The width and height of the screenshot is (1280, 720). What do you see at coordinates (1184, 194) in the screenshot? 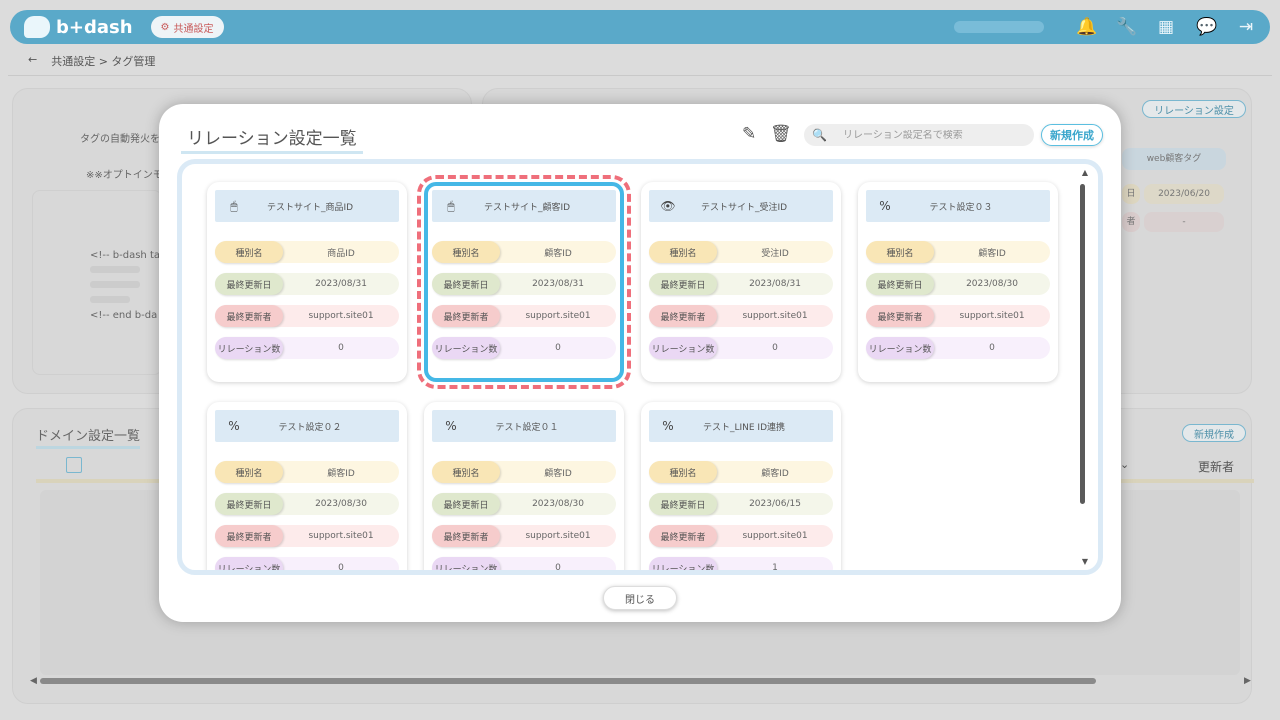
I see `web-tag-date: 2023/06/20` at bounding box center [1184, 194].